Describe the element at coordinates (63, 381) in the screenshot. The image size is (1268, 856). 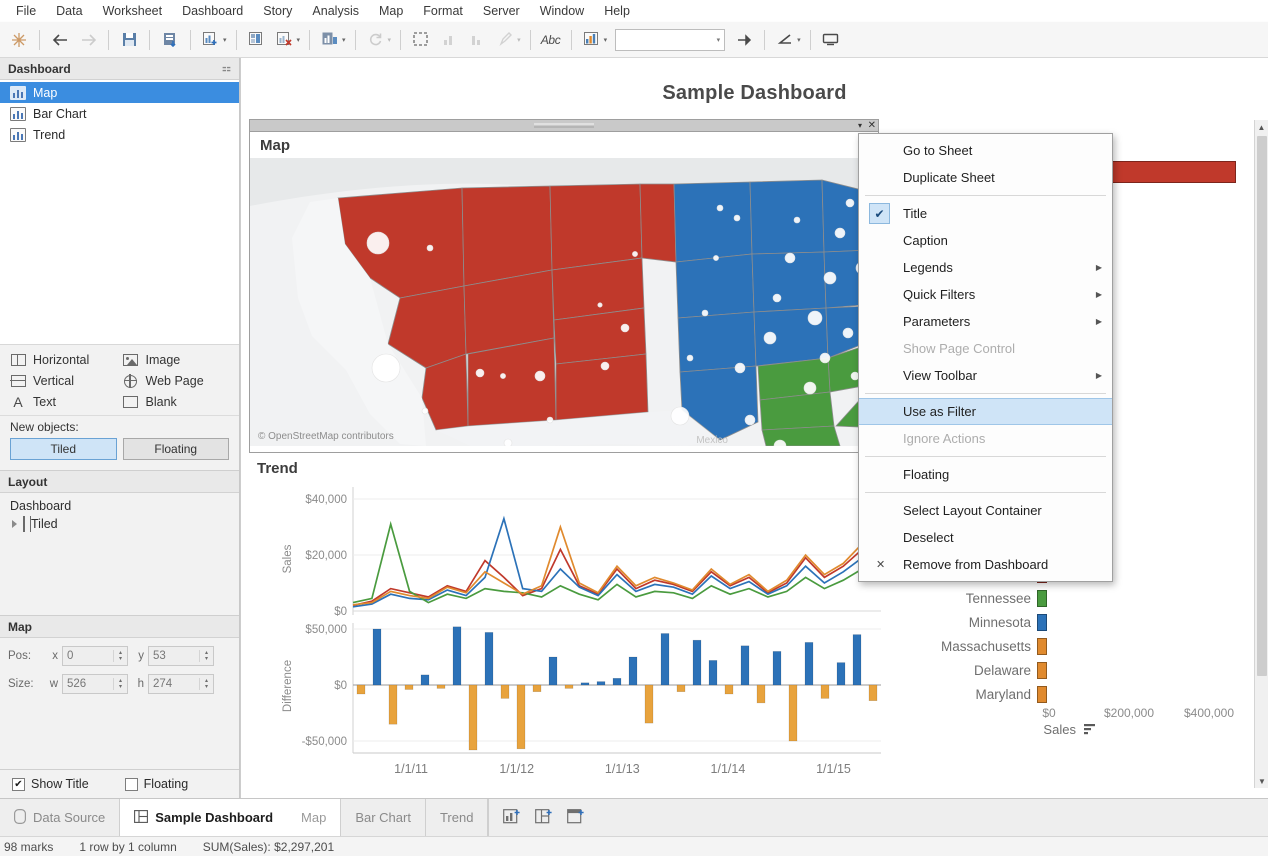
I see `object-vertical: Vertical` at that location.